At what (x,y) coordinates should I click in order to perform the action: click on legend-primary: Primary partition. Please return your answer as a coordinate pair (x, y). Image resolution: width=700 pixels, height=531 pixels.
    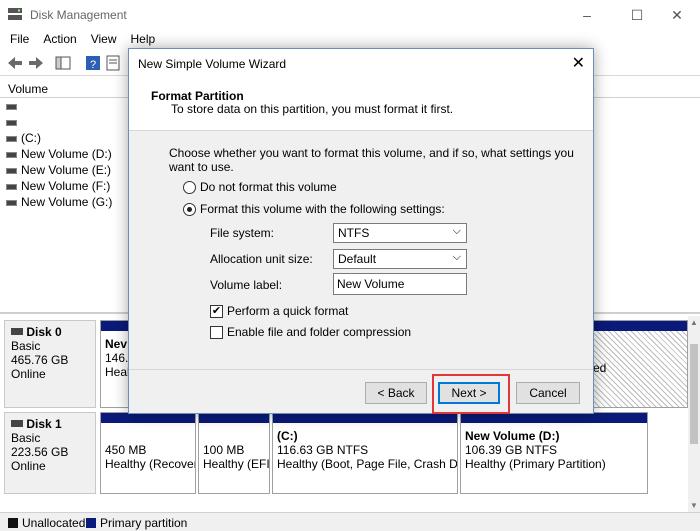
    Looking at the image, I should click on (144, 523).